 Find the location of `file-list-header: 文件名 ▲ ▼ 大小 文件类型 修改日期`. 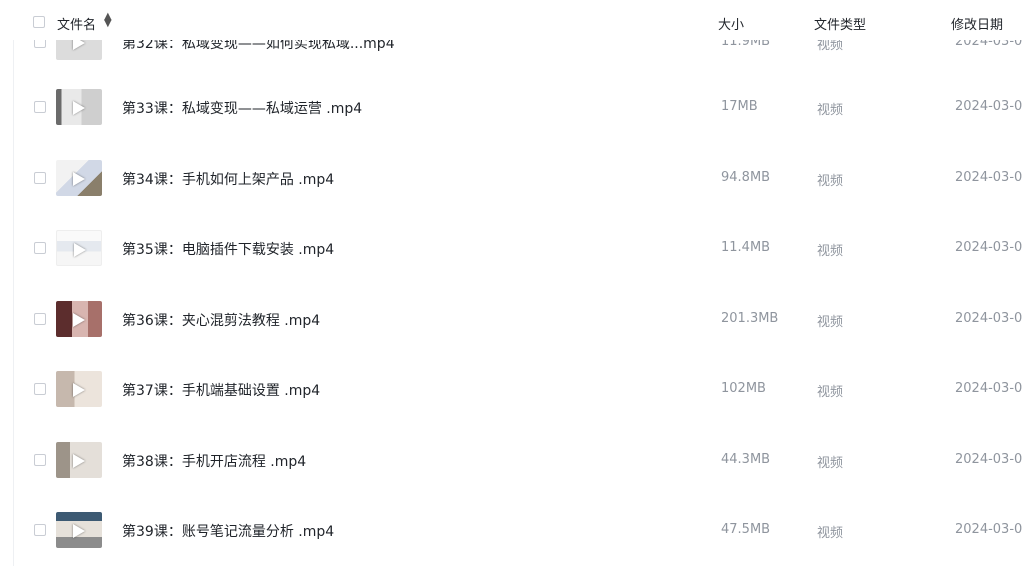

file-list-header: 文件名 ▲ ▼ 大小 文件类型 修改日期 is located at coordinates (512, 20).